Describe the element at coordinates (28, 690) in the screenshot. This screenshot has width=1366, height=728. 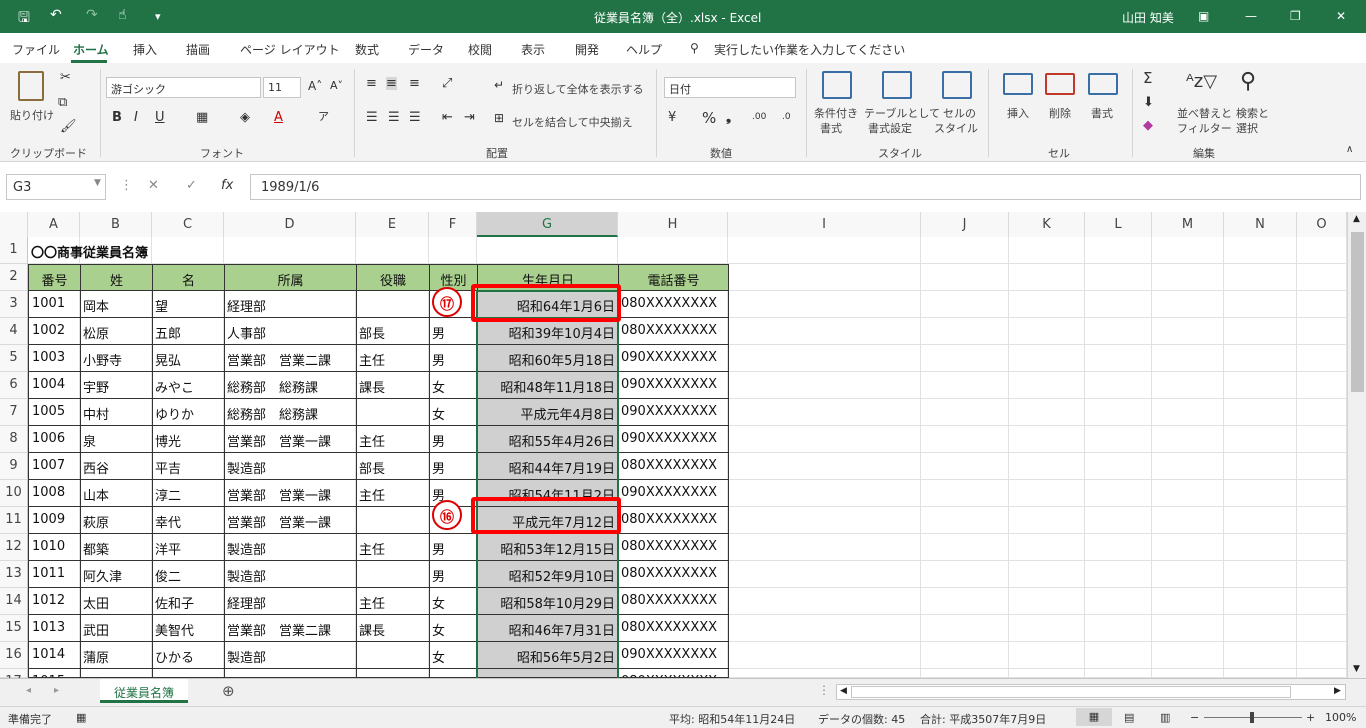
I see `prev-sheet-icon: ◂` at that location.